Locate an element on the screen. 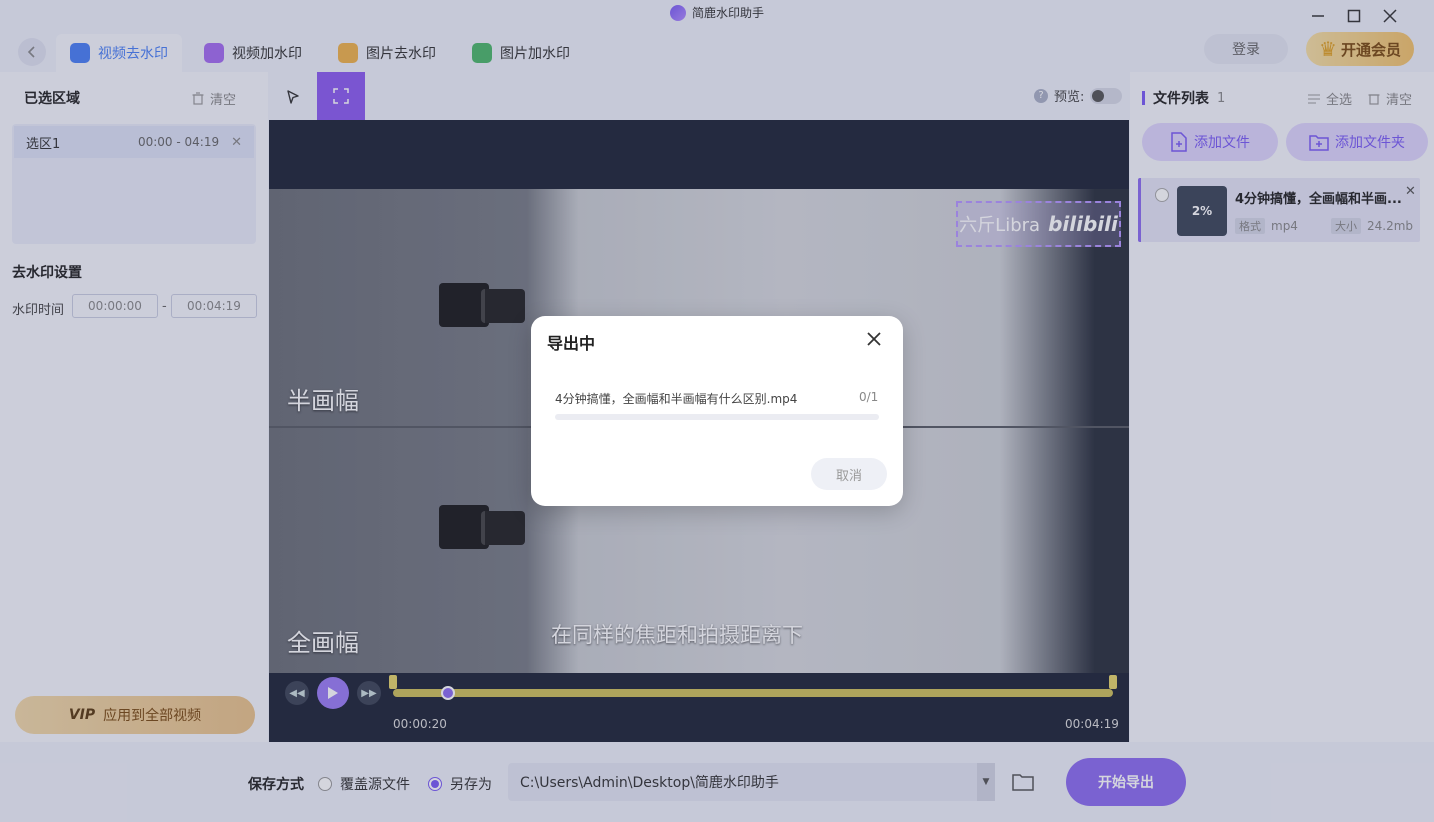  export-dialog: 导出中 4分钟搞懂，全画幅和半画幅有什么区别.mp4 0/1 取消 is located at coordinates (717, 411).